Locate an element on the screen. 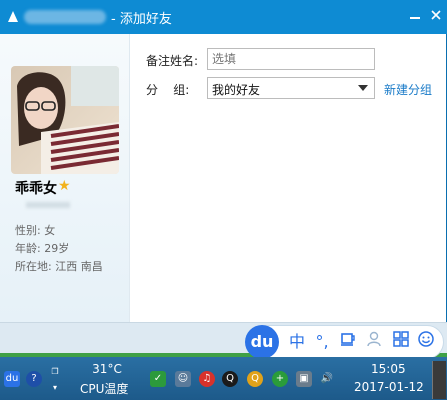 The image size is (447, 400). avatar is located at coordinates (65, 120).